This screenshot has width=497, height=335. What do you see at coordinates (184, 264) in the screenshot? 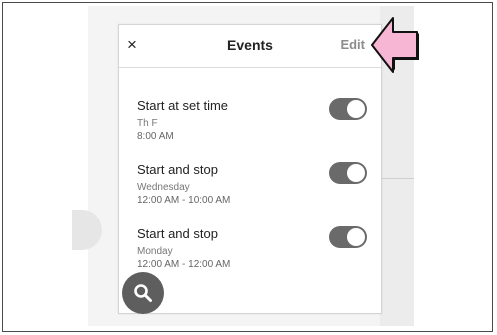
I see `event-time: 12:00 AM - 12:00 AM` at bounding box center [184, 264].